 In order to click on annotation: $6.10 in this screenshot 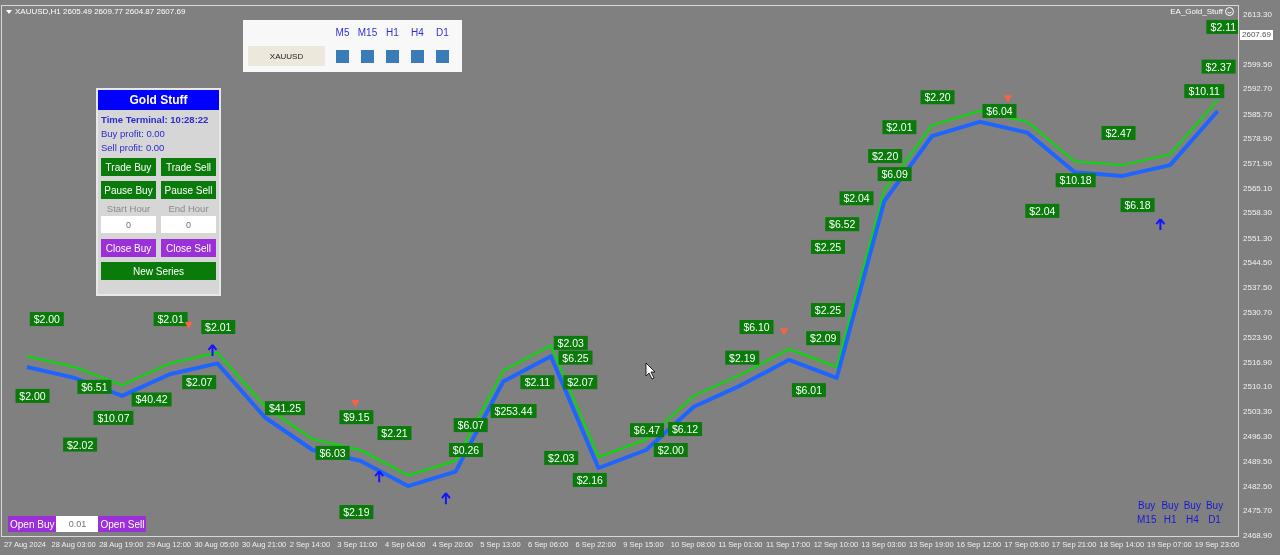, I will do `click(756, 327)`.